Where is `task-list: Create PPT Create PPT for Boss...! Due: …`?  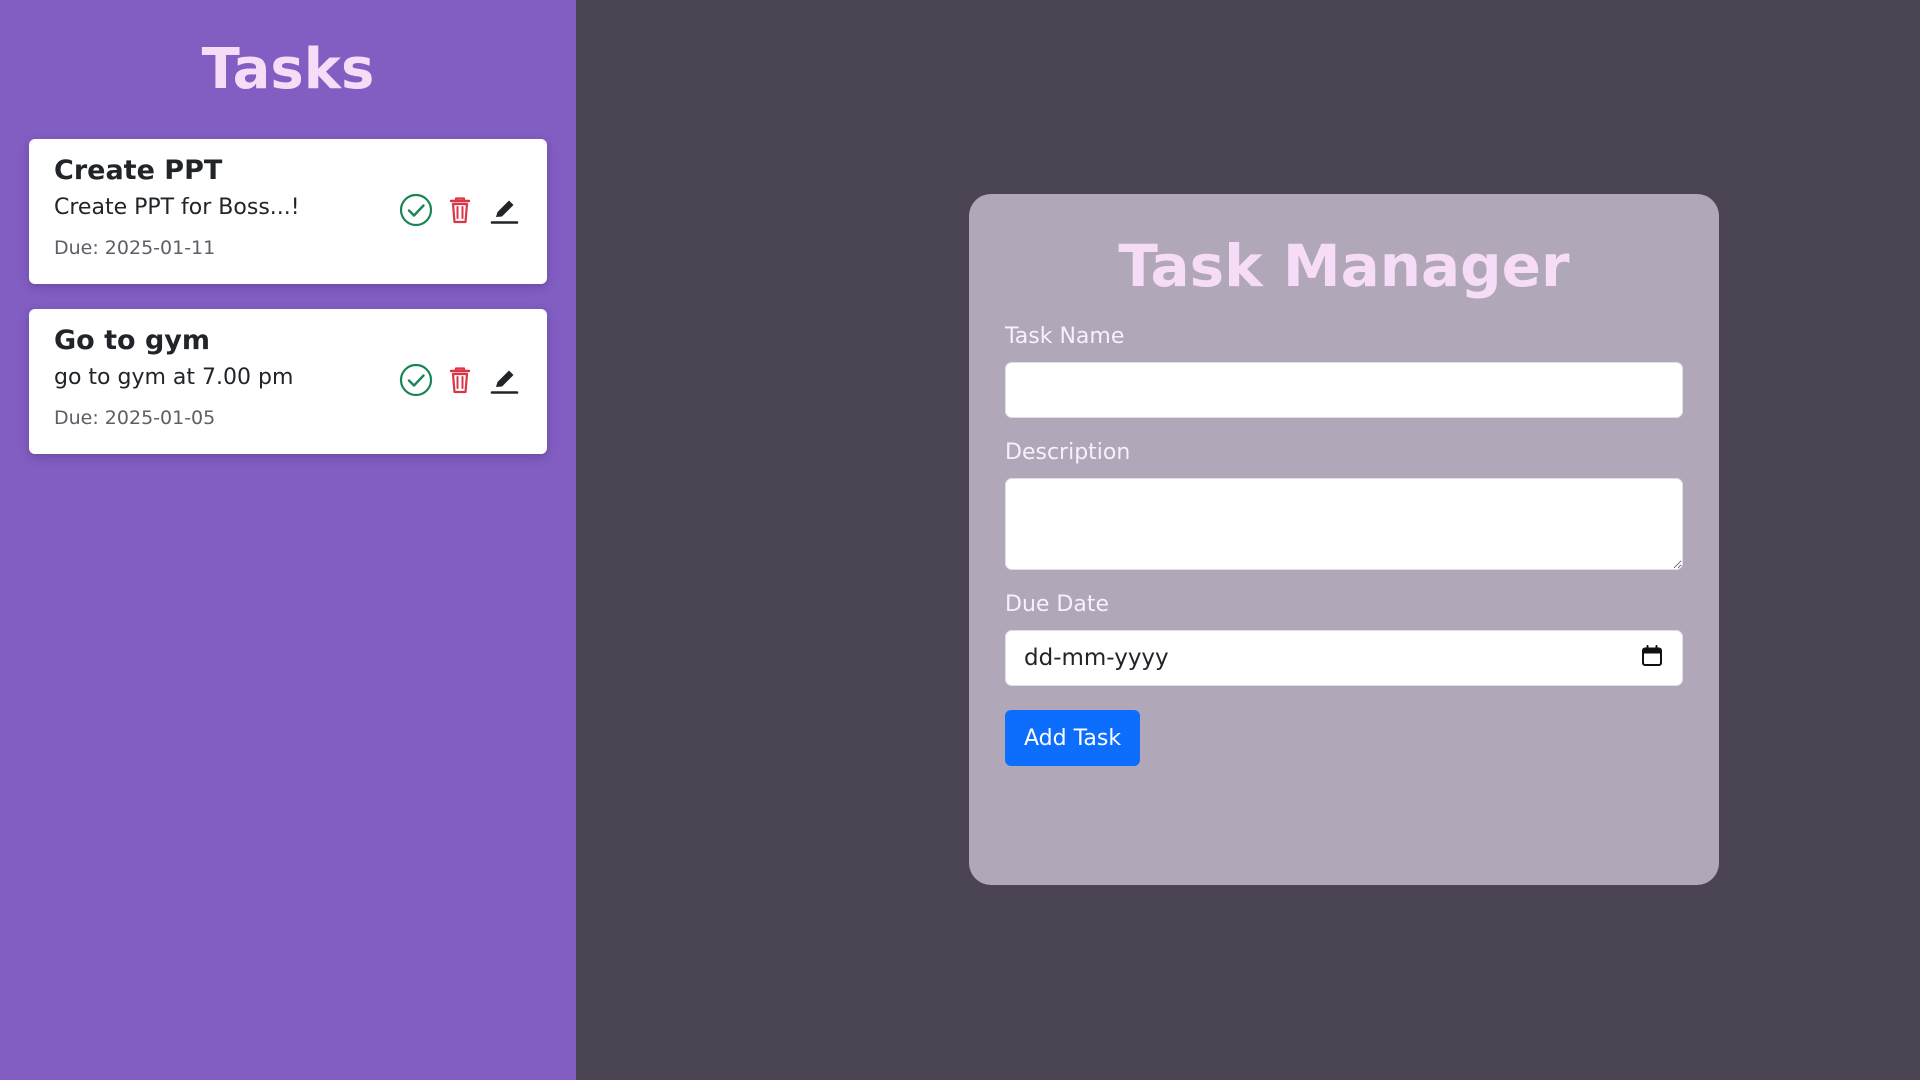 task-list: Create PPT Create PPT for Boss...! Due: … is located at coordinates (288, 296).